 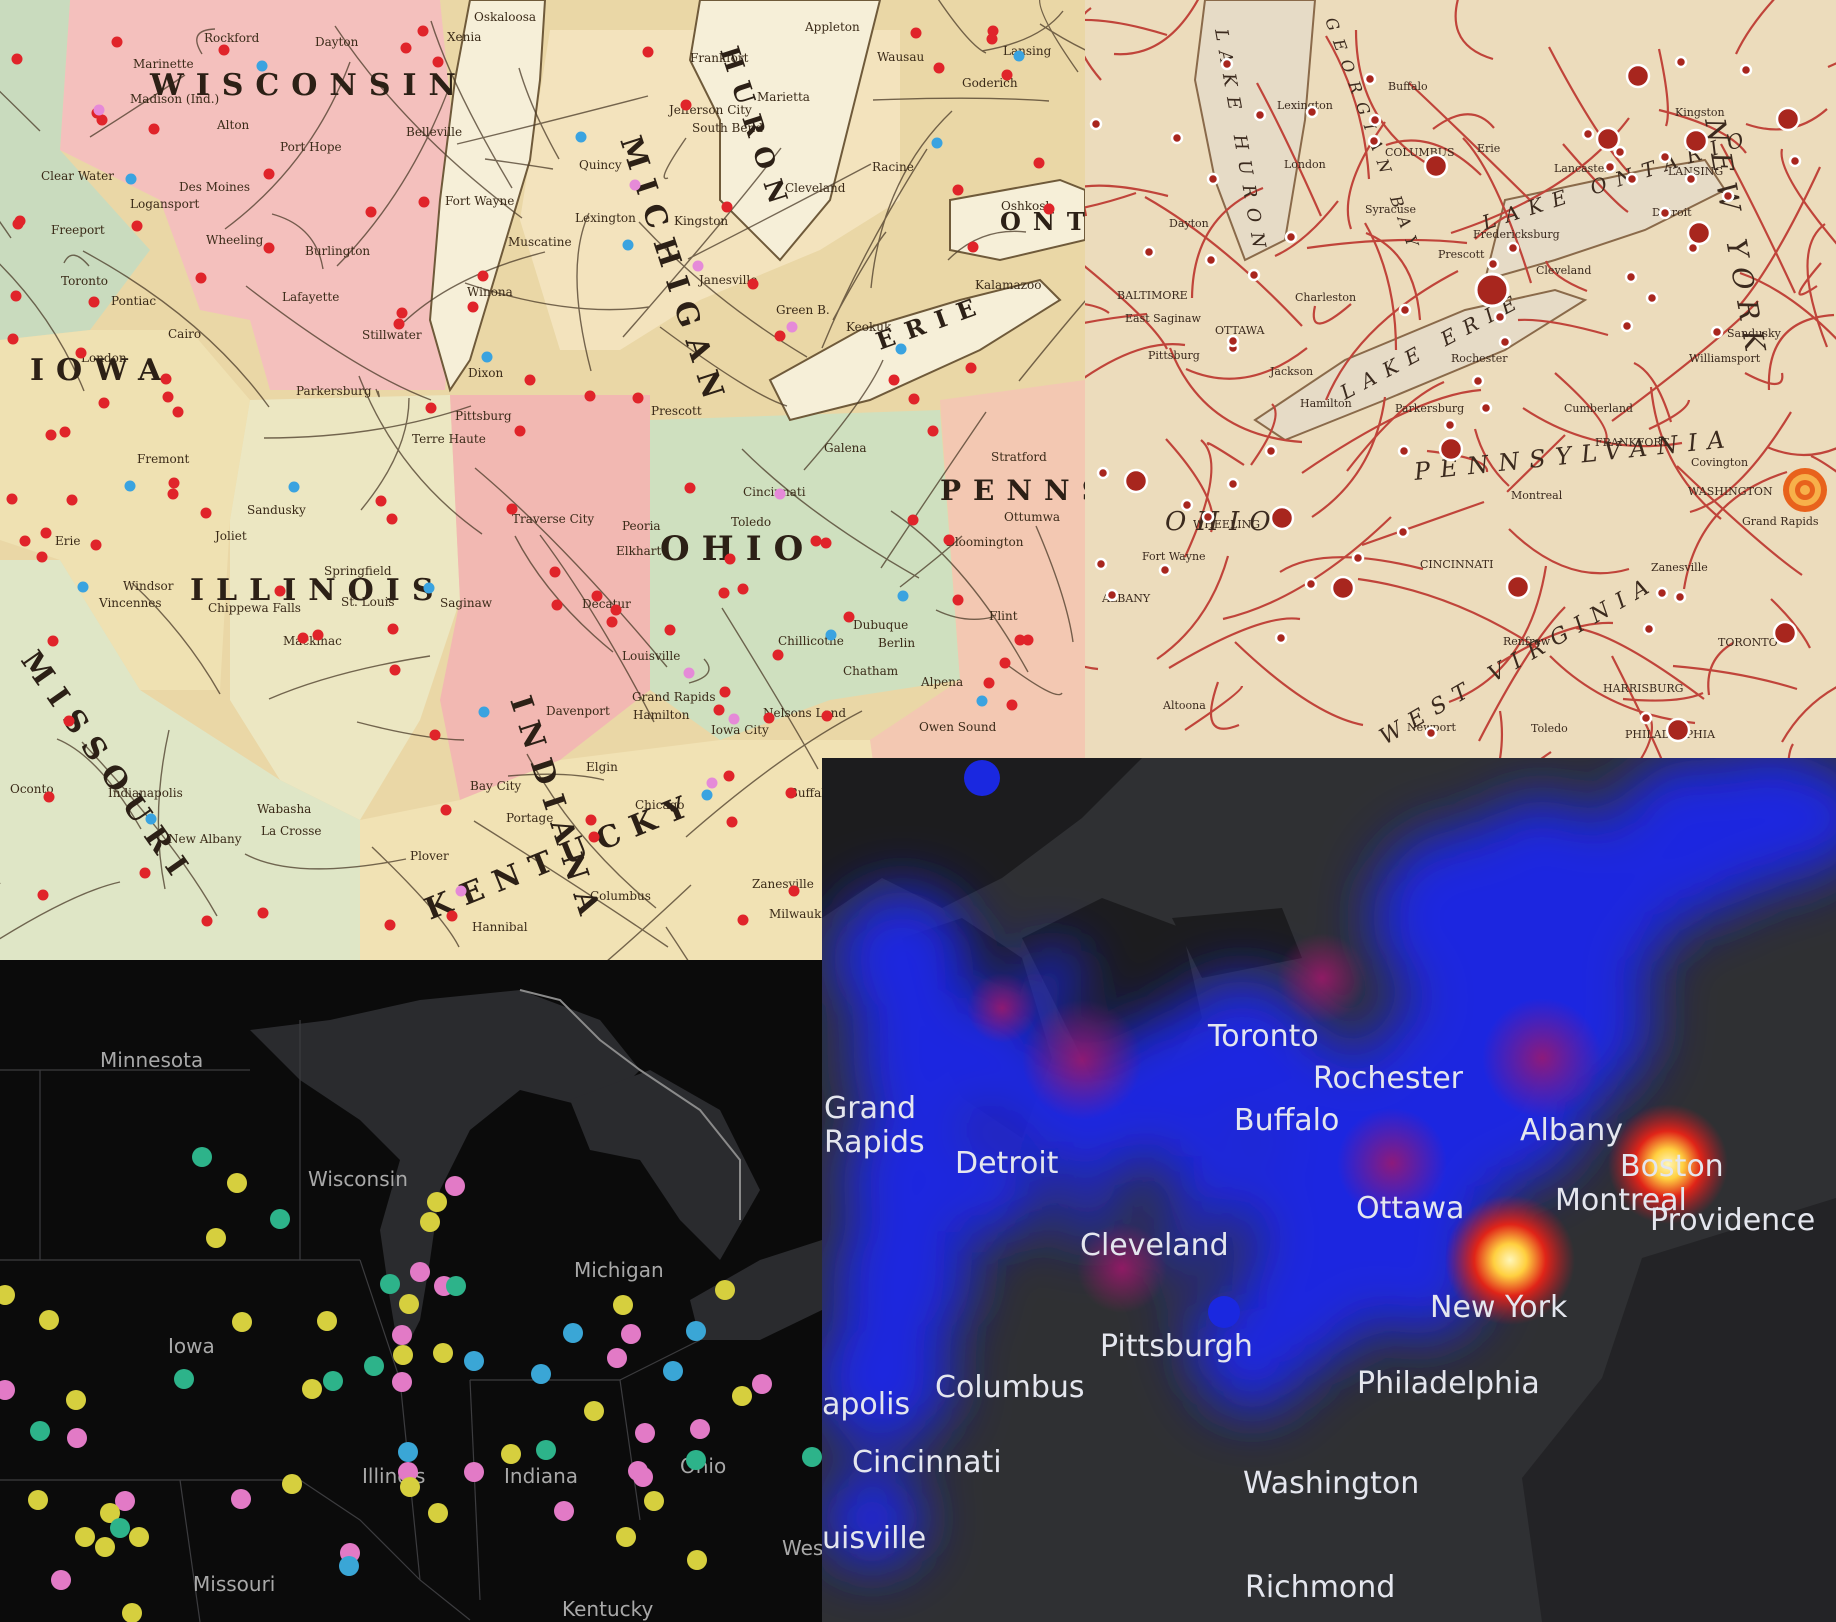 I want to click on city-label: Cleveland, so click(x=1154, y=1245).